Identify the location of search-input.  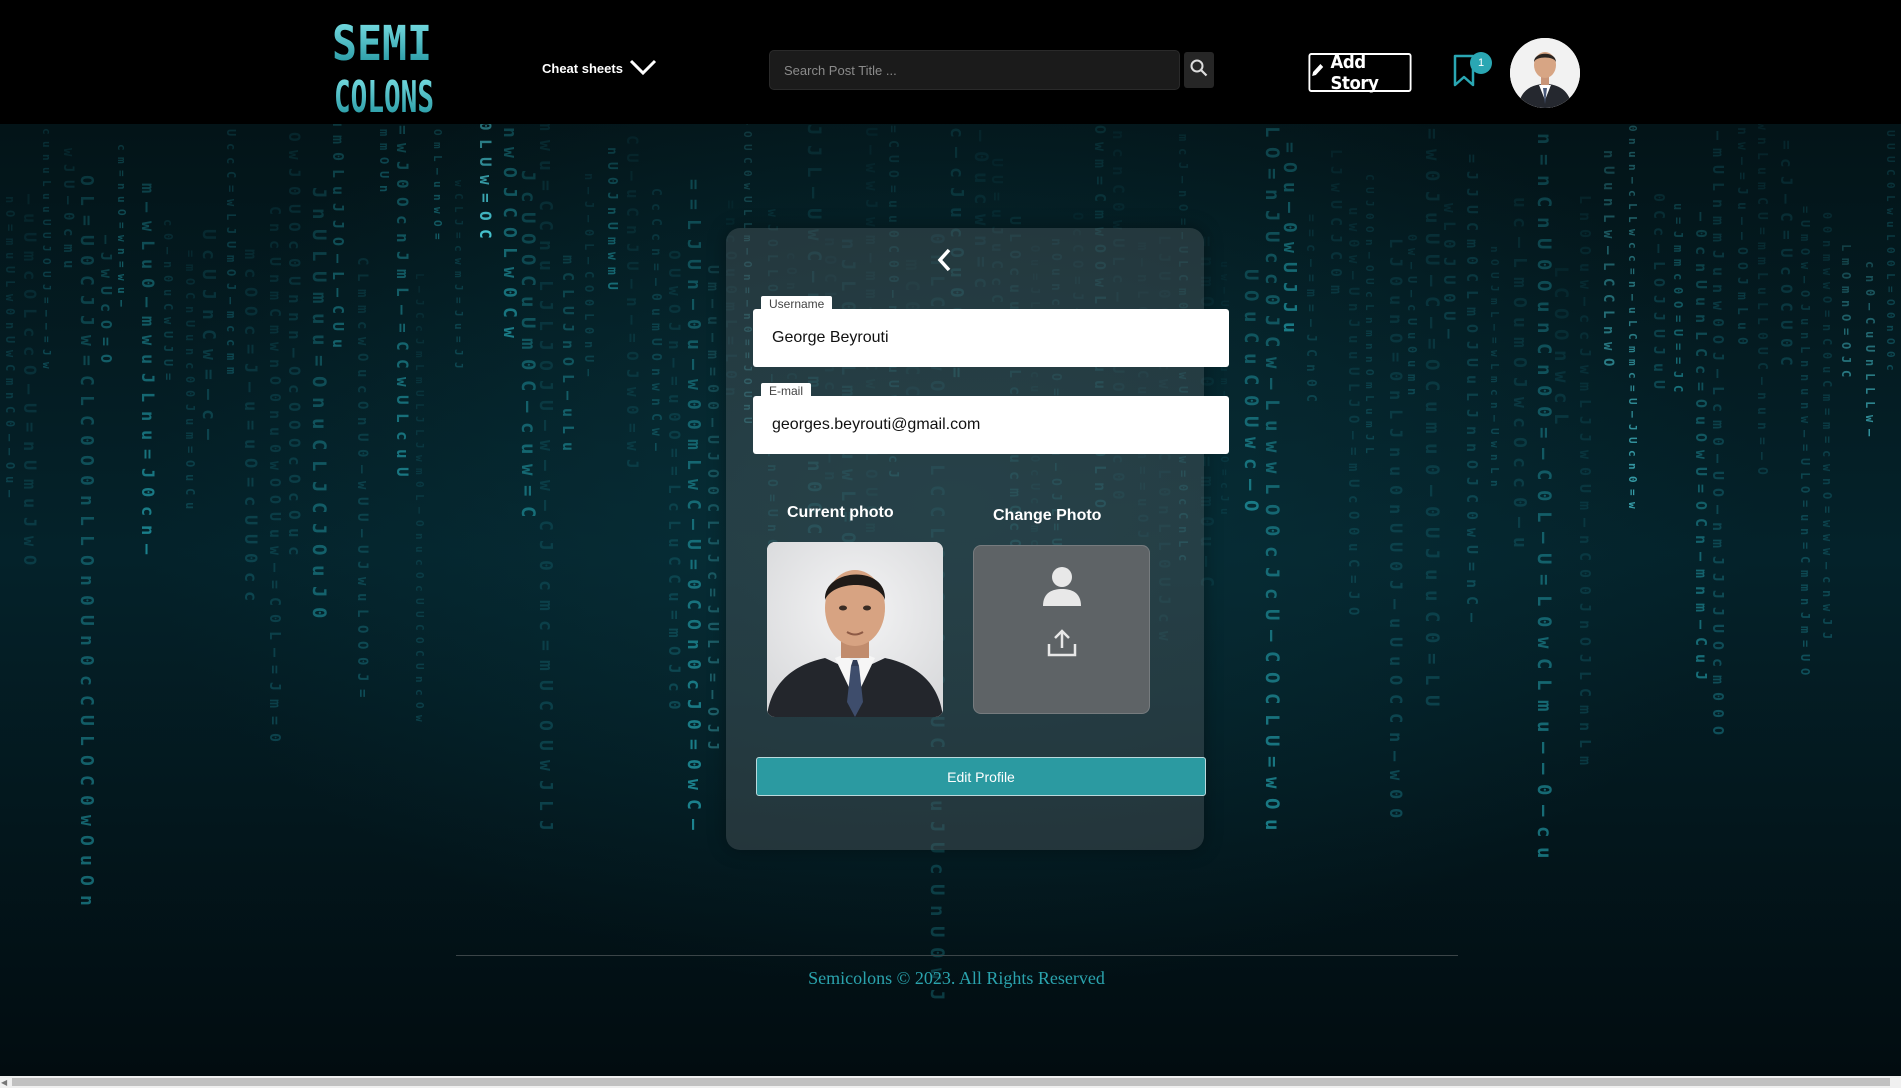
(974, 70).